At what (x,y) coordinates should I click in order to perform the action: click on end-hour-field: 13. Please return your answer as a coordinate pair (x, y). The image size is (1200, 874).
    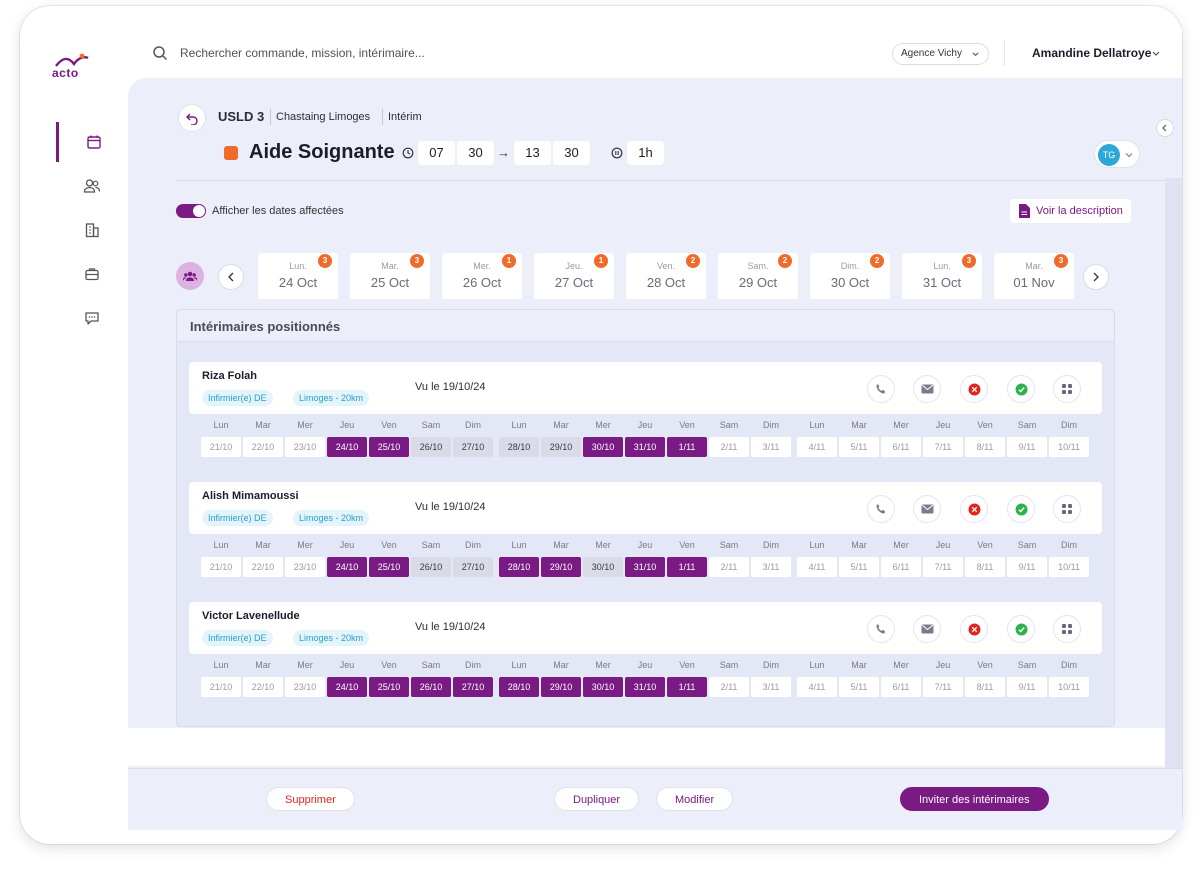
    Looking at the image, I should click on (532, 153).